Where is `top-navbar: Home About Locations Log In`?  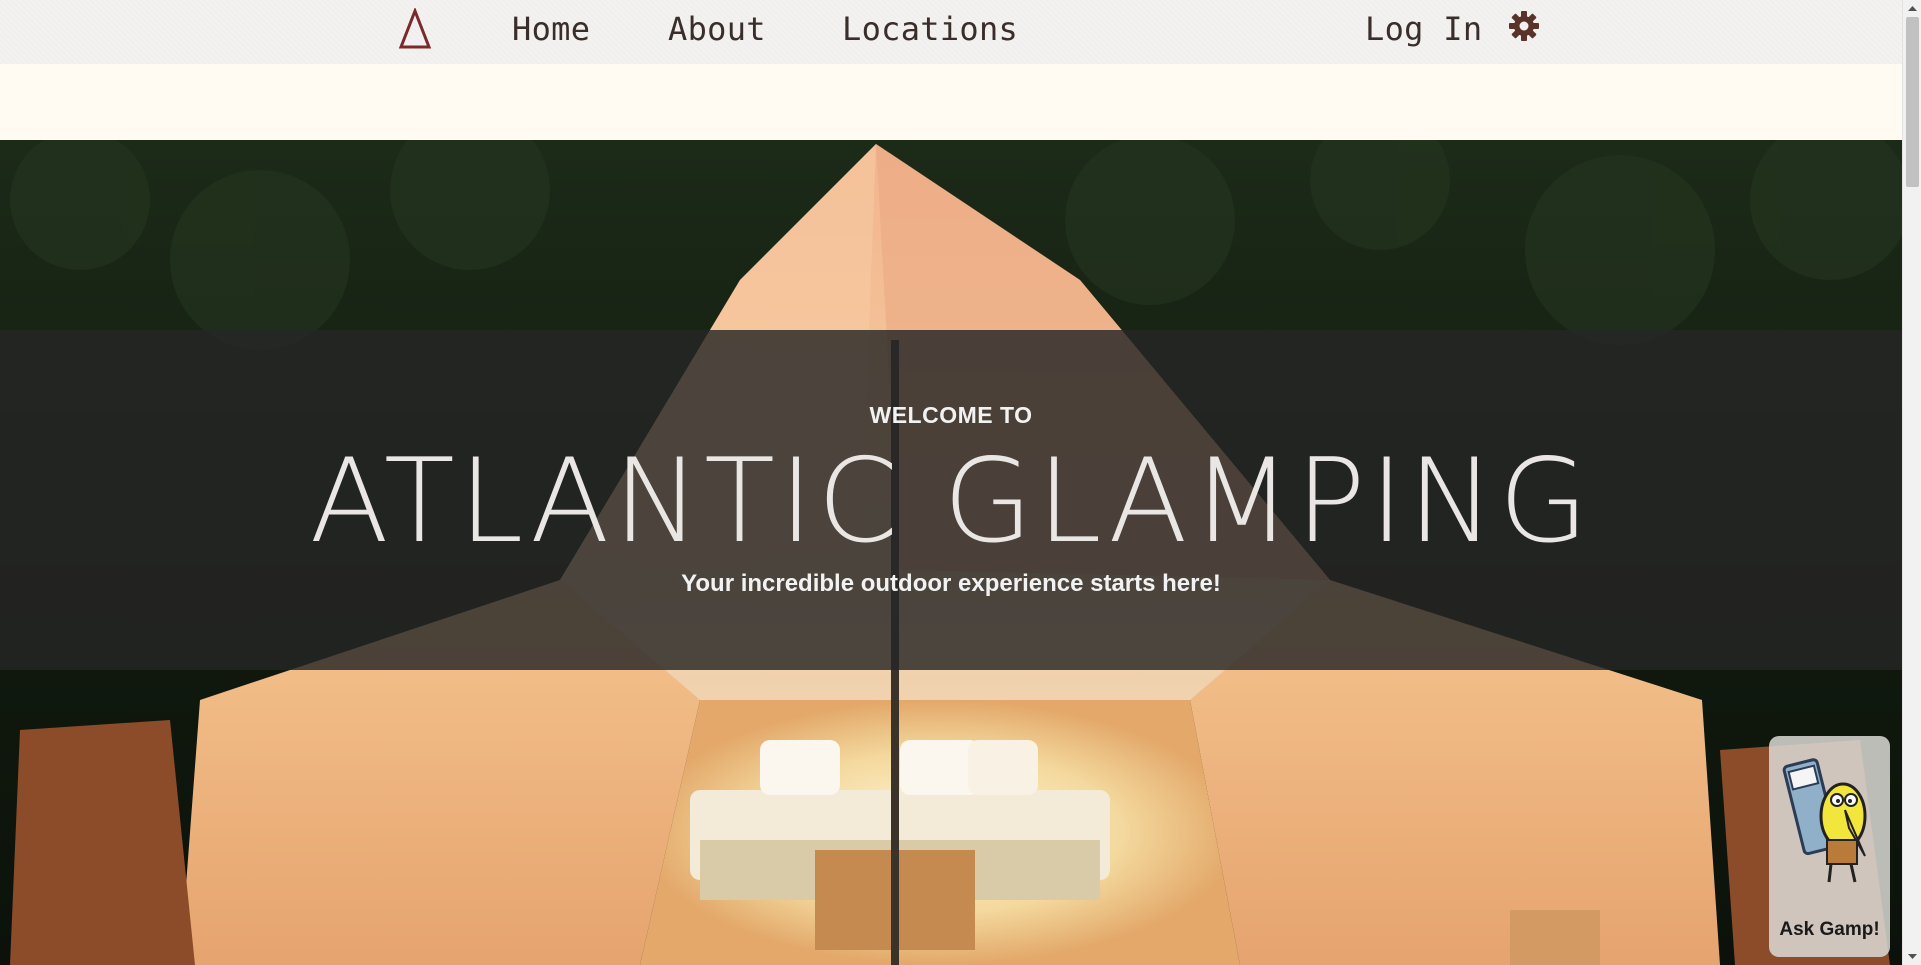 top-navbar: Home About Locations Log In is located at coordinates (951, 32).